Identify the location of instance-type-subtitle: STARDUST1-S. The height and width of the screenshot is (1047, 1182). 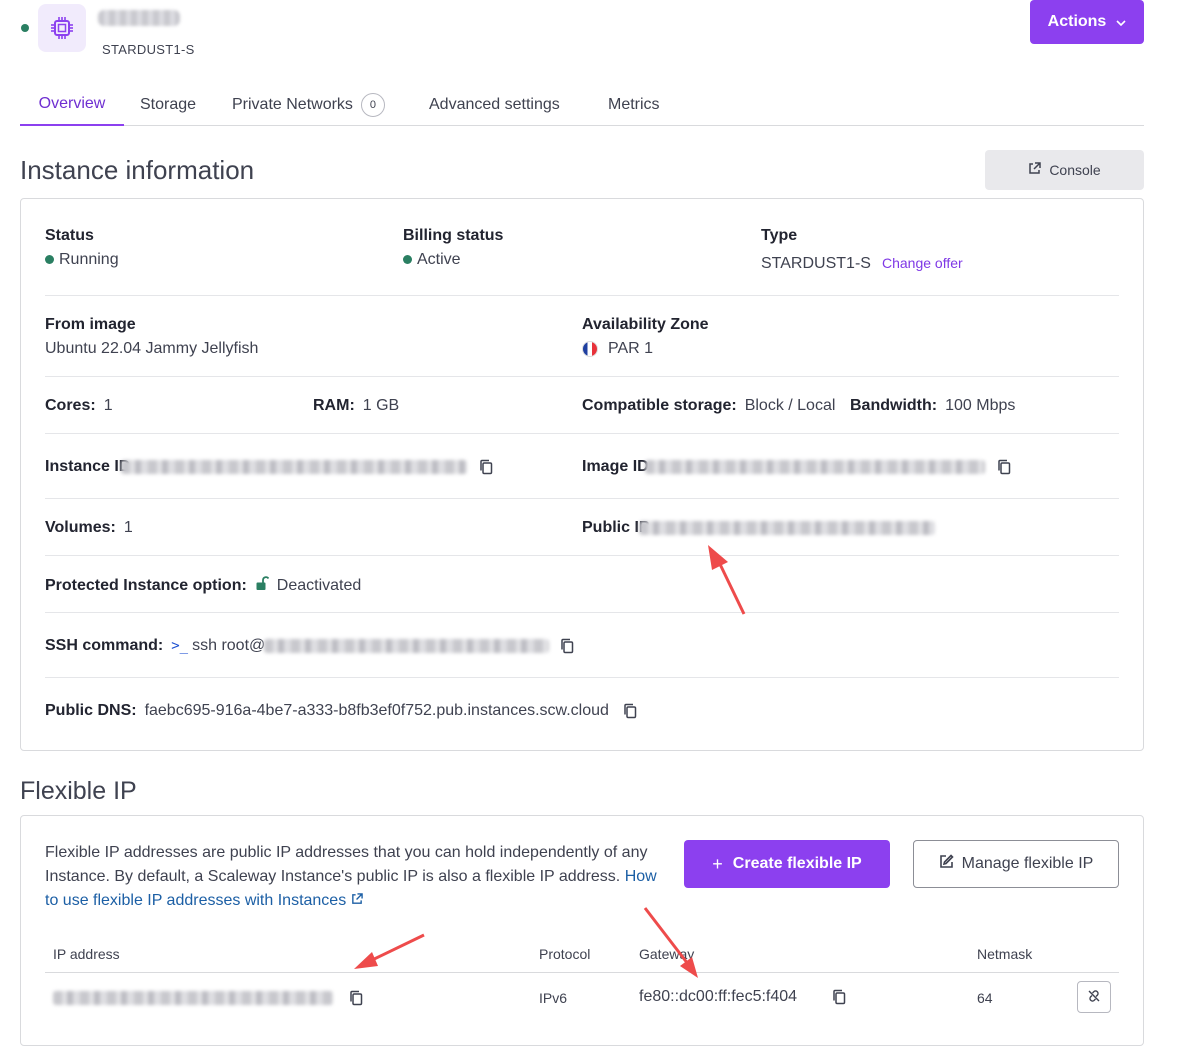
(148, 49).